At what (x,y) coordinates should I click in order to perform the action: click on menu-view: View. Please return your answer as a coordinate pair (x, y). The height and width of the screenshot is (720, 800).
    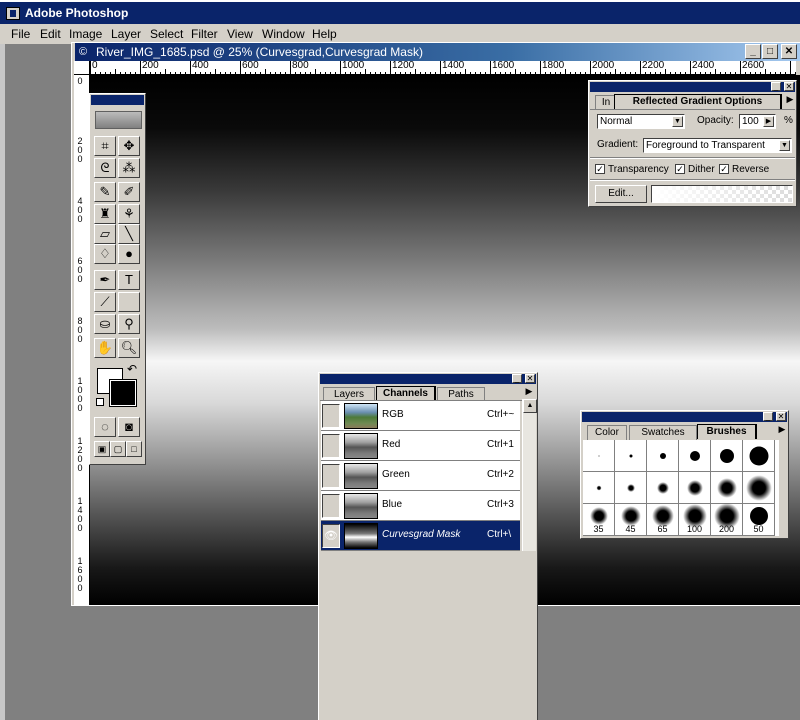
    Looking at the image, I should click on (240, 34).